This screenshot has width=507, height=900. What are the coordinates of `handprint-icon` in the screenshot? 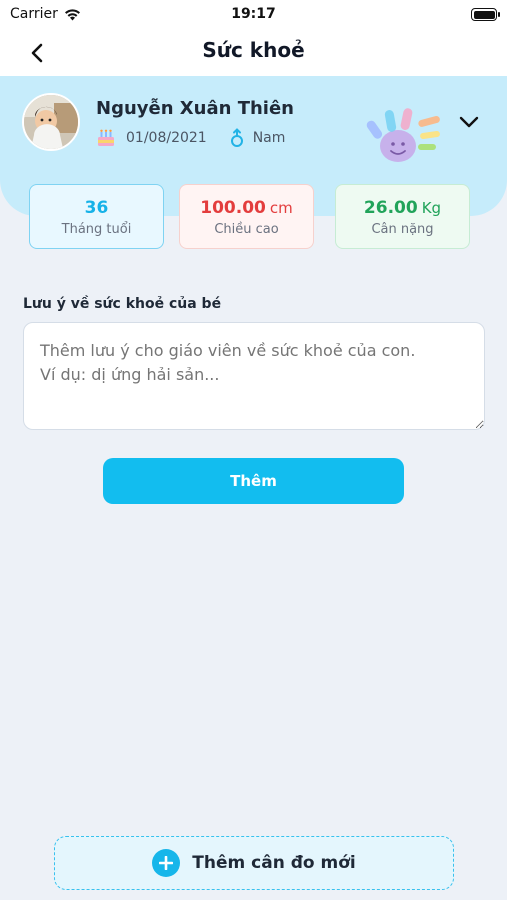 It's located at (403, 135).